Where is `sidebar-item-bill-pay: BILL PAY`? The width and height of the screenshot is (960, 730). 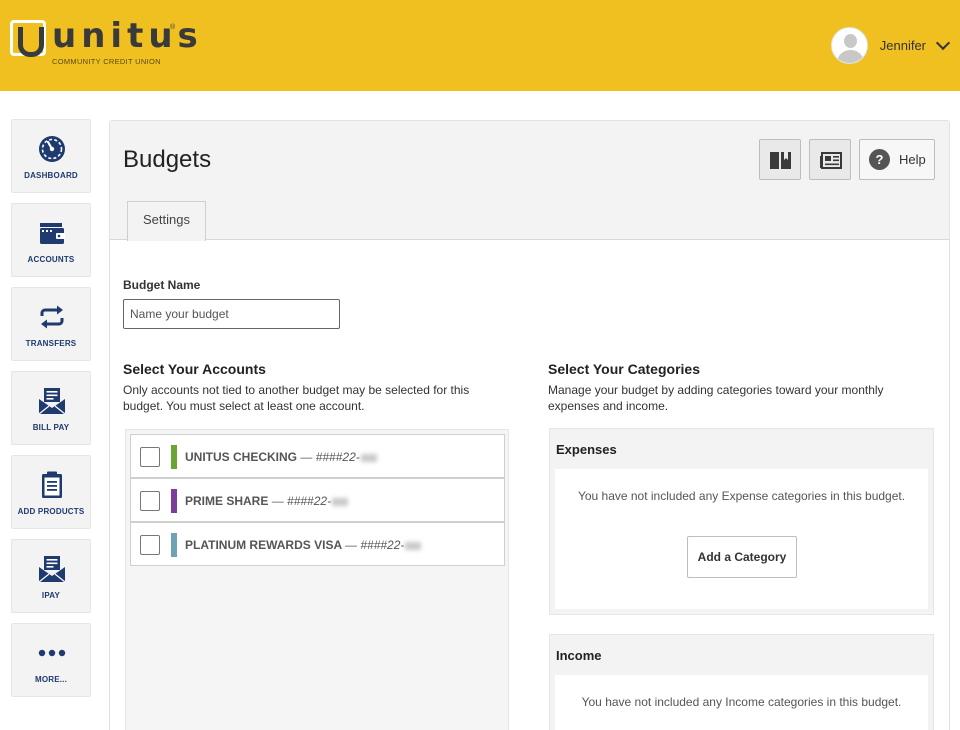 sidebar-item-bill-pay: BILL PAY is located at coordinates (51, 408).